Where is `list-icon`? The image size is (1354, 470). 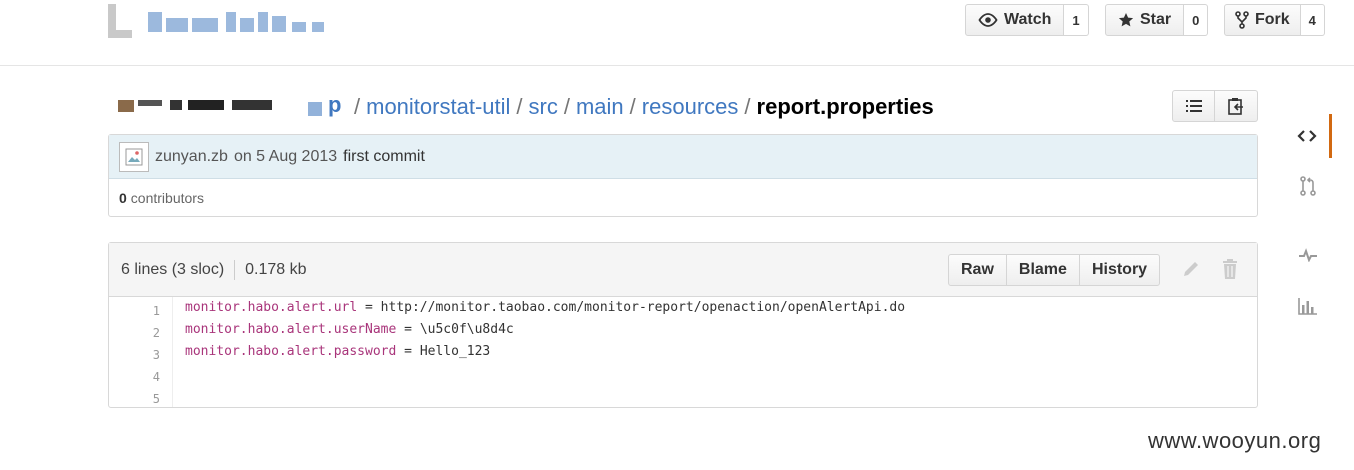 list-icon is located at coordinates (1193, 106).